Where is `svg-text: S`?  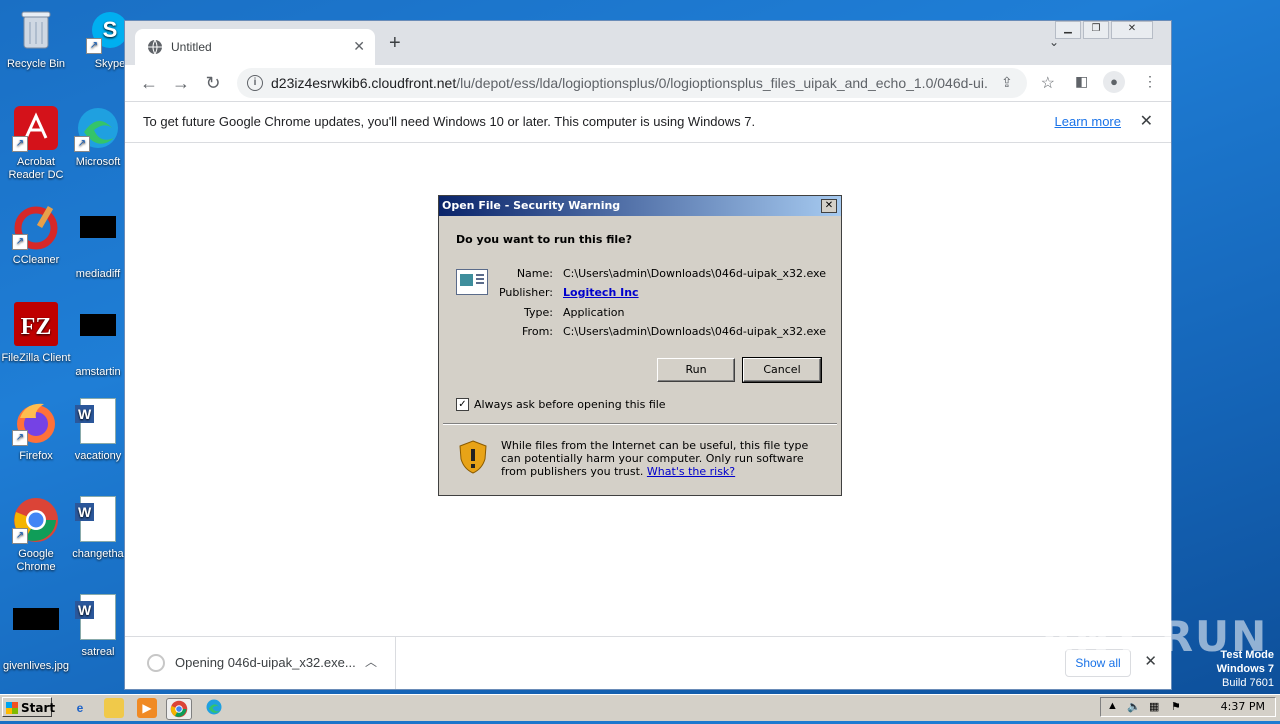 svg-text: S is located at coordinates (110, 29).